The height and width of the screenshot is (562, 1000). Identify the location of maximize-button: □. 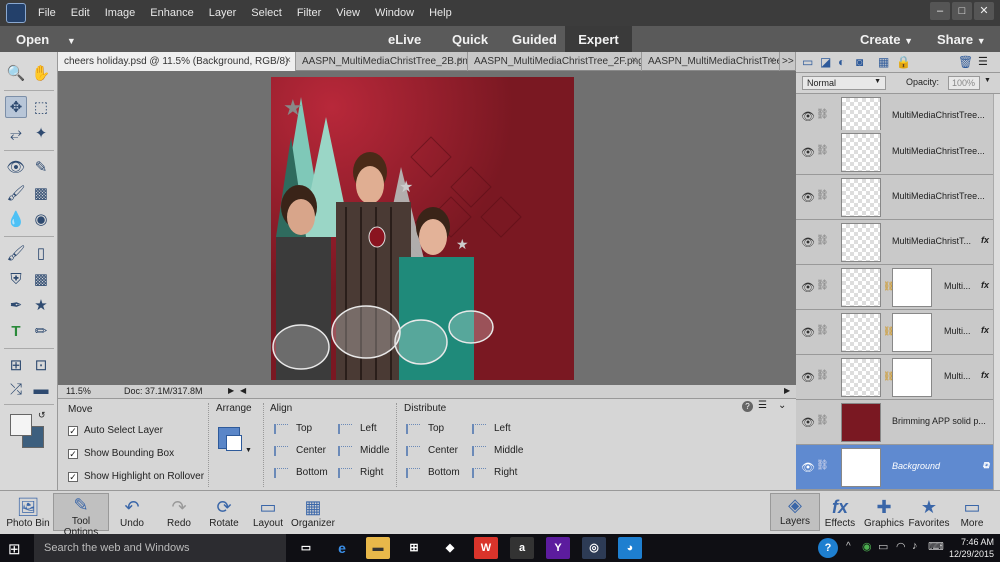
(962, 11).